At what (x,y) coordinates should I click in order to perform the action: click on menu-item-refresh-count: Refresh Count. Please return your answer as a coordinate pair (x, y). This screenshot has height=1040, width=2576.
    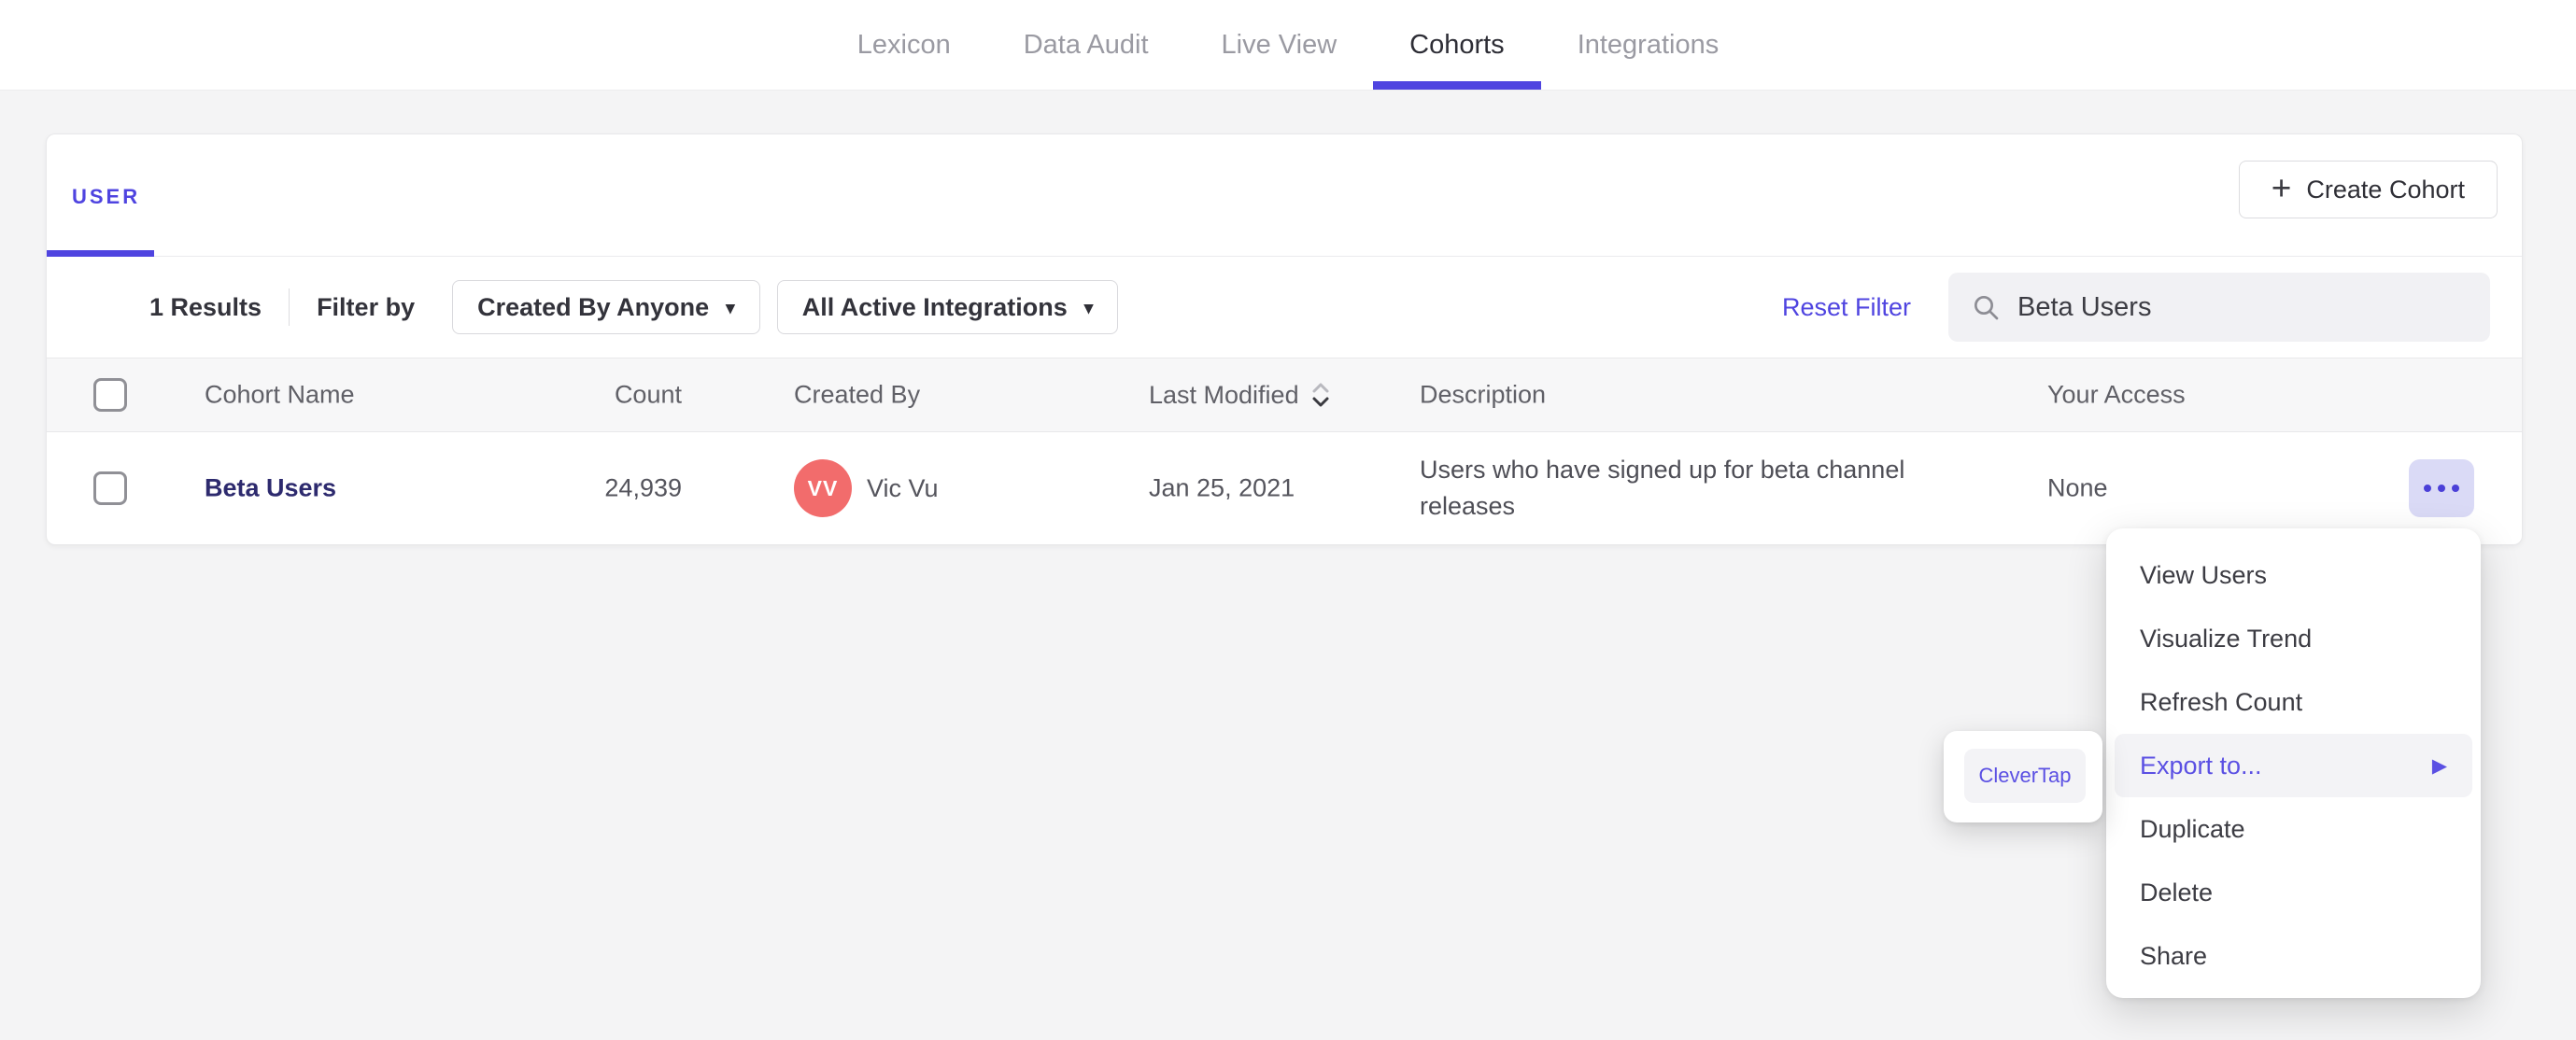
    Looking at the image, I should click on (2293, 702).